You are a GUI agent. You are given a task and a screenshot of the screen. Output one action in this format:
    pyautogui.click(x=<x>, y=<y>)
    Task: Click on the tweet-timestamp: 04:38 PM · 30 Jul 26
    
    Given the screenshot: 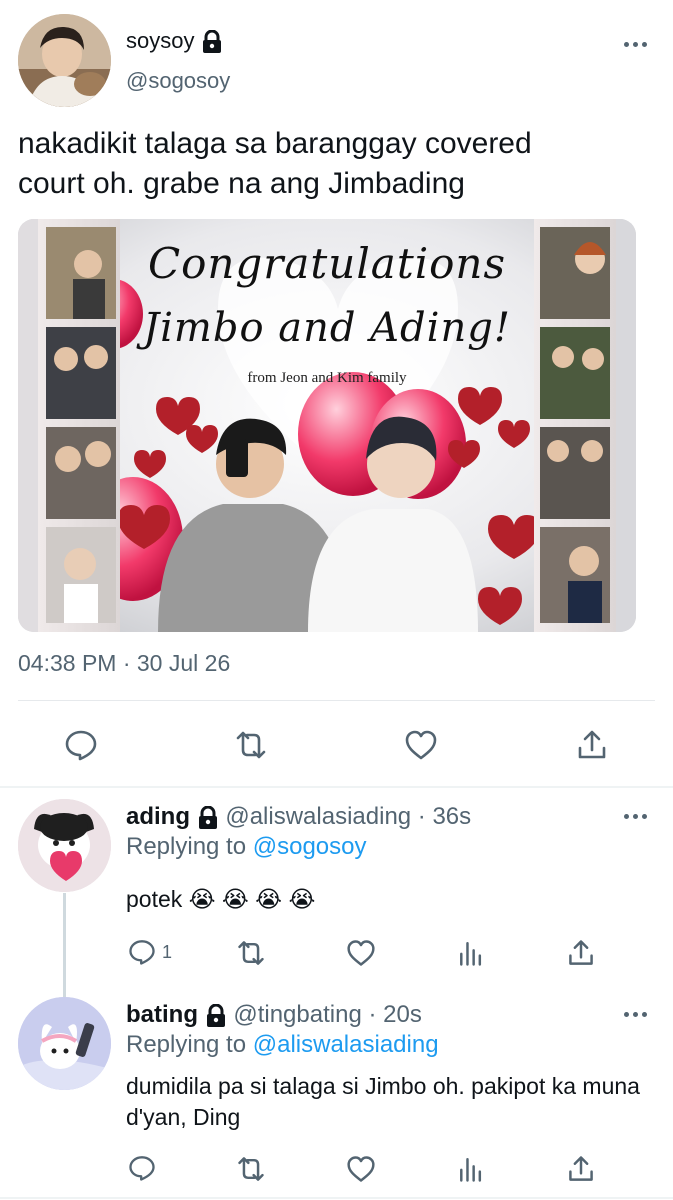 What is the action you would take?
    pyautogui.click(x=124, y=663)
    